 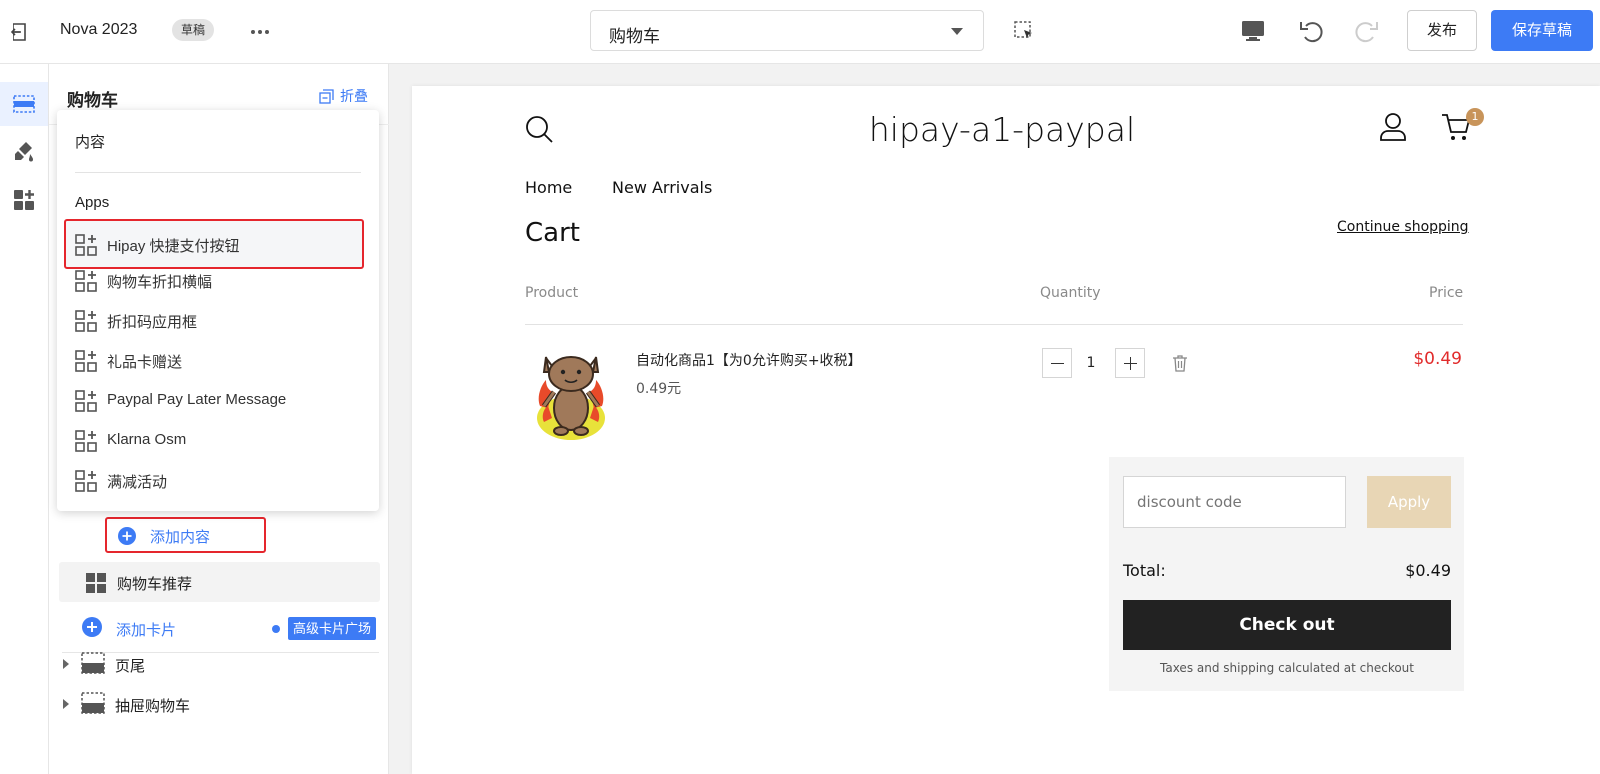 I want to click on account-icon, so click(x=1393, y=129).